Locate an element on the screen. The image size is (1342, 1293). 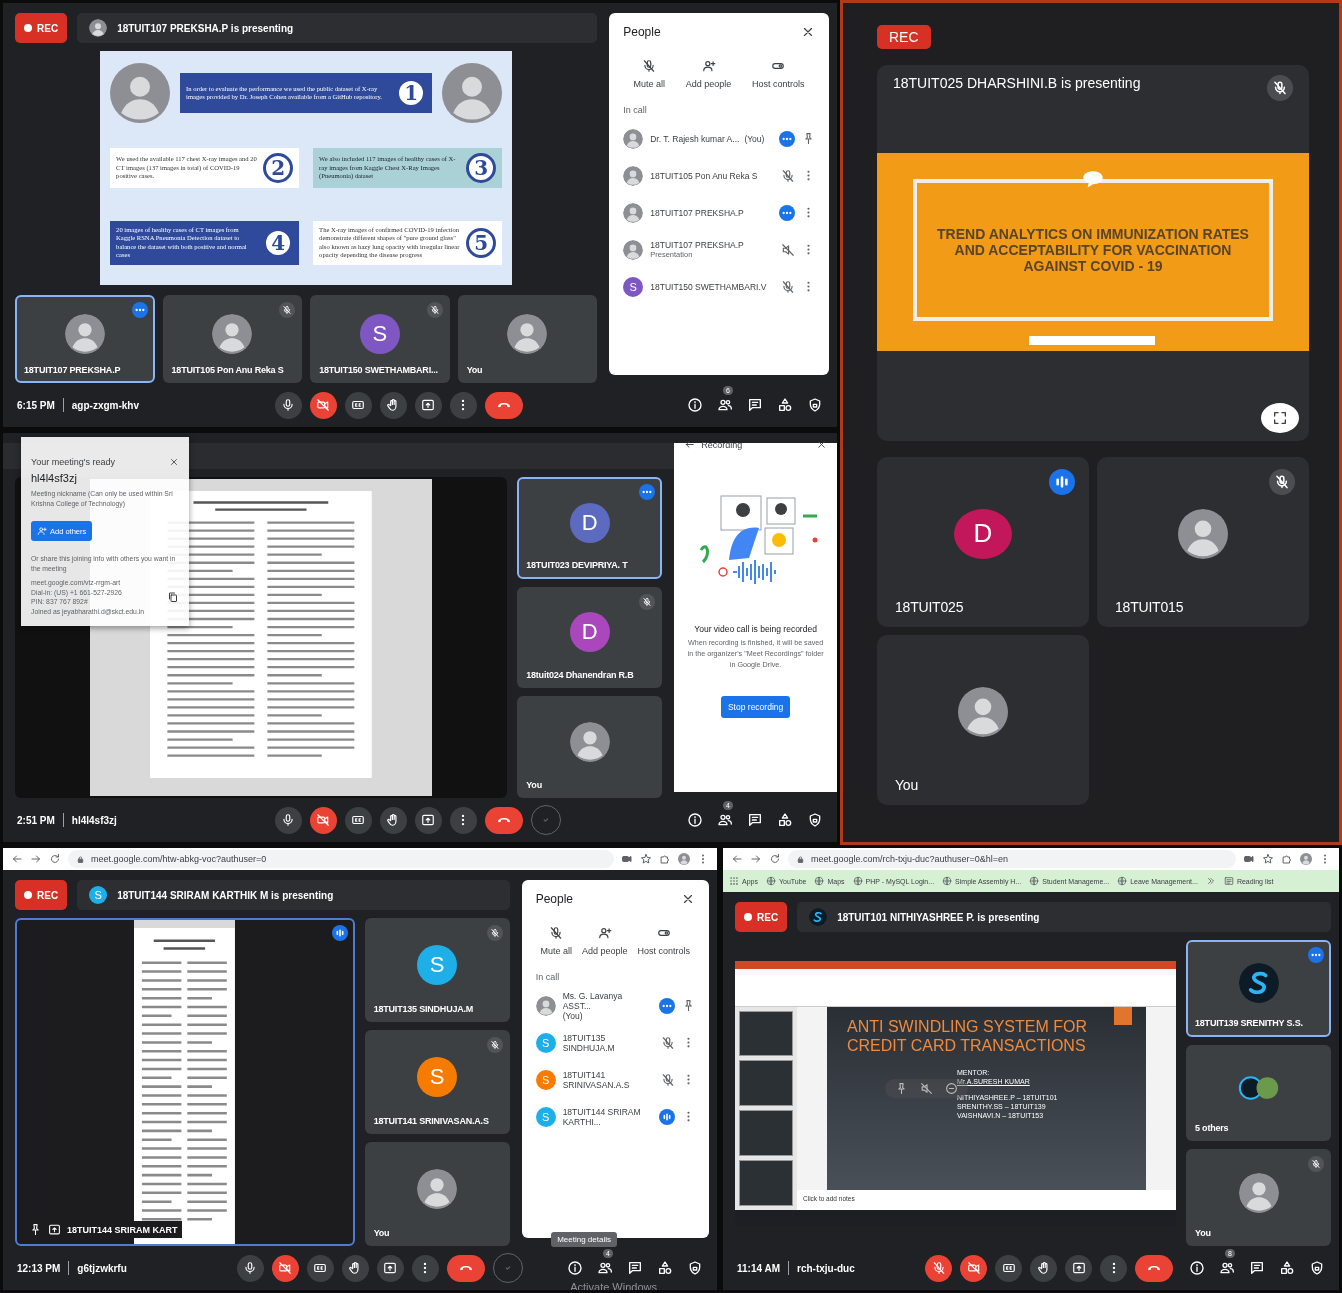
fullscreen-icon is located at coordinates (1280, 418).